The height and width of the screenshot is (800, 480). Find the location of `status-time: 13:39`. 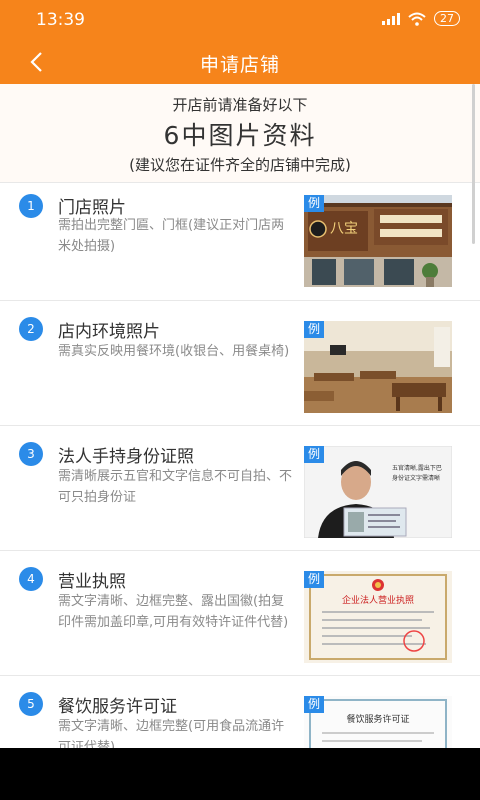

status-time: 13:39 is located at coordinates (60, 20).